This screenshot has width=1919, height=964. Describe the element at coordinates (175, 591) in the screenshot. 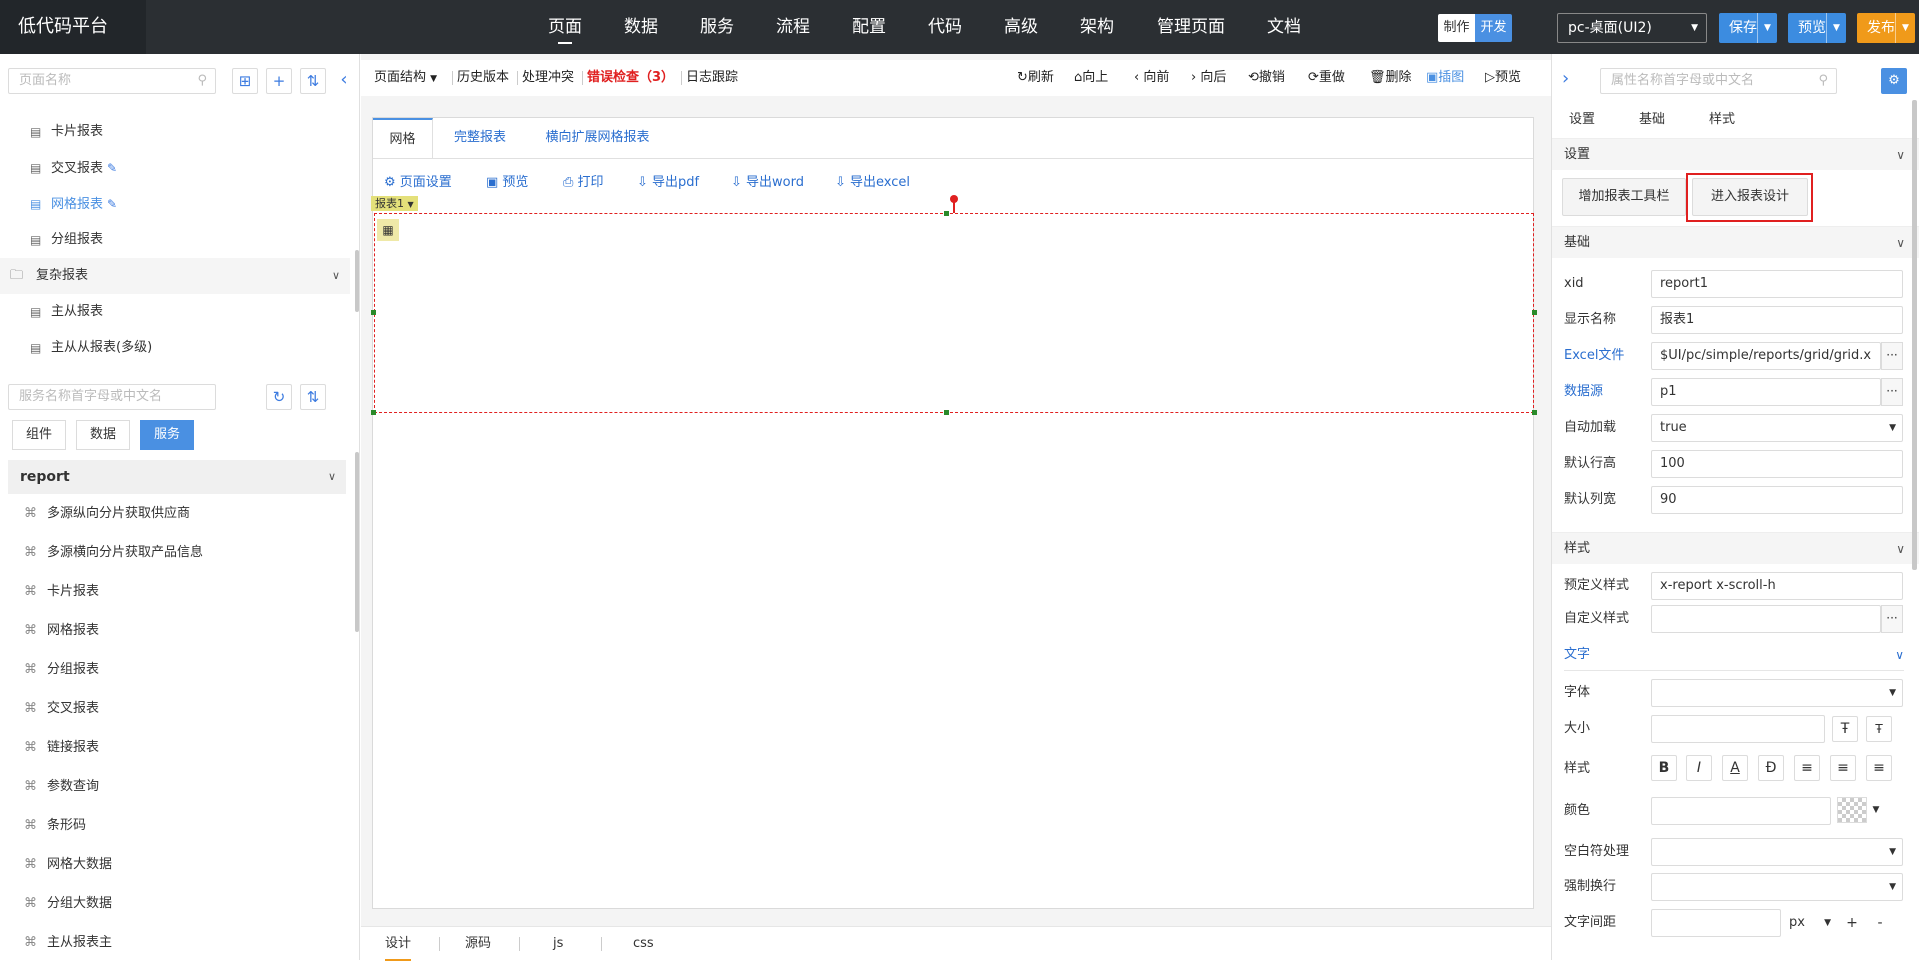

I see `service-item: ⌘ 卡片报表` at that location.